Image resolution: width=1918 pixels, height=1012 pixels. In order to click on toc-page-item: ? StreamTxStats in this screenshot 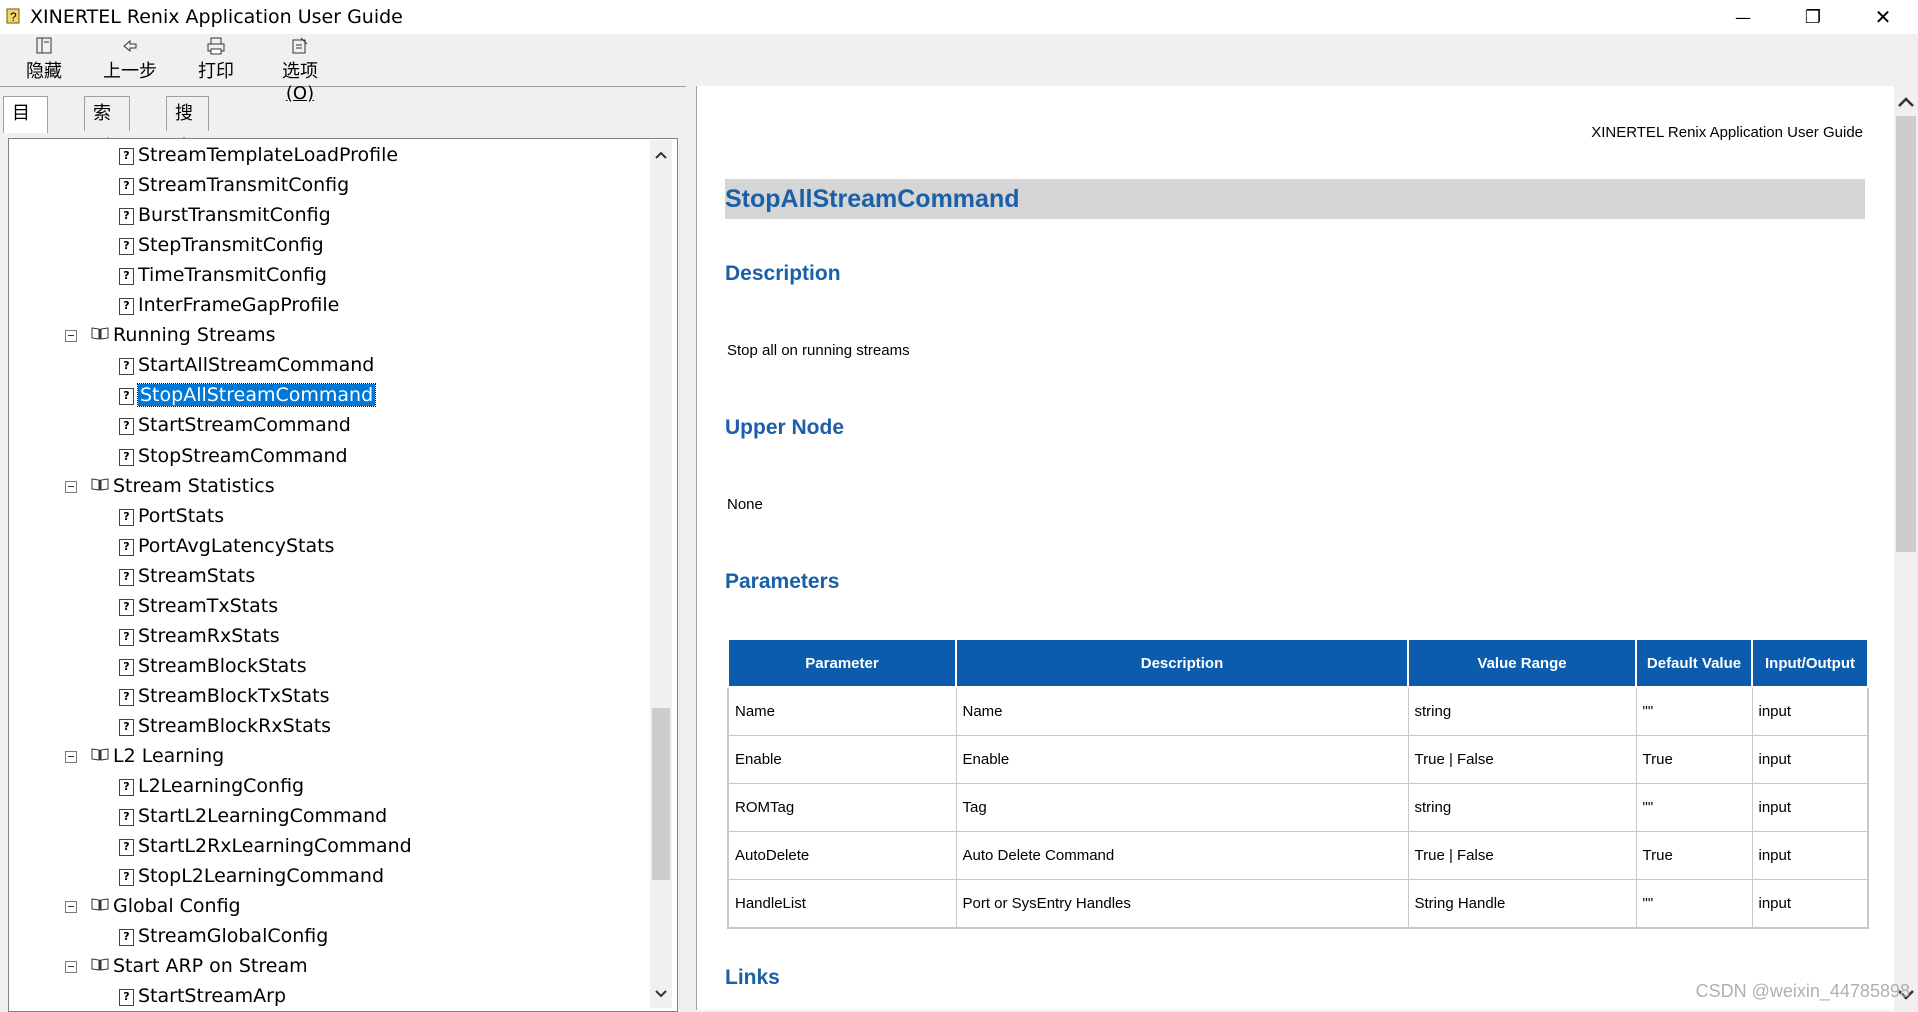, I will do `click(198, 606)`.